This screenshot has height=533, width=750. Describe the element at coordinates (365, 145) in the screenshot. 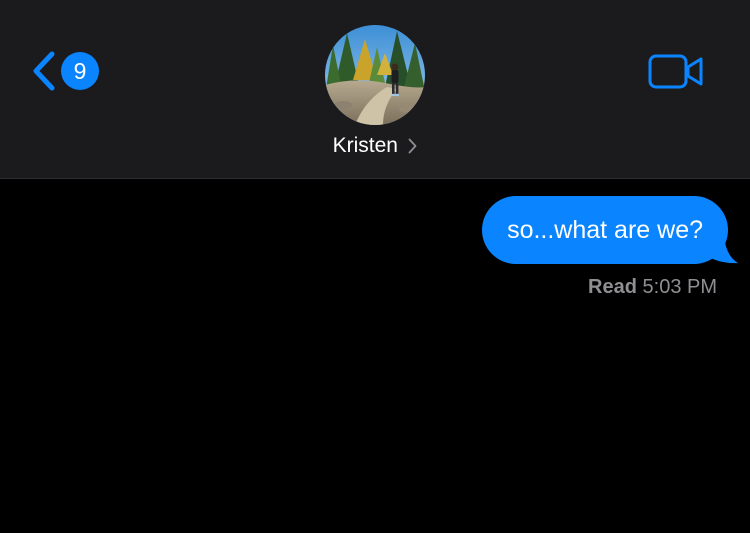

I see `contact-name: Kristen` at that location.